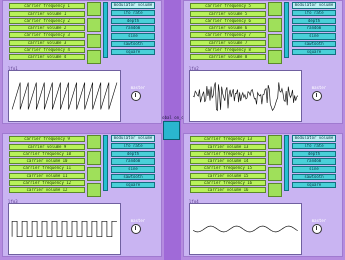 The width and height of the screenshot is (345, 260). I want to click on carrier-slider: carrier frequency 12, so click(47, 183).